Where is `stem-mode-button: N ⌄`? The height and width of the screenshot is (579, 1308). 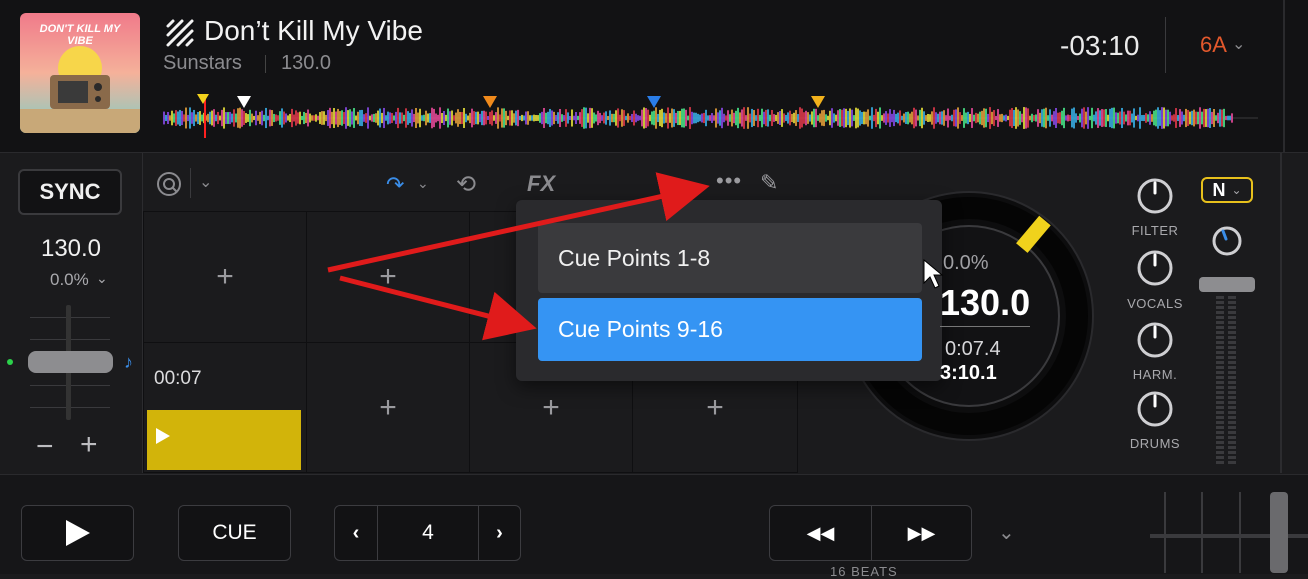 stem-mode-button: N ⌄ is located at coordinates (1227, 190).